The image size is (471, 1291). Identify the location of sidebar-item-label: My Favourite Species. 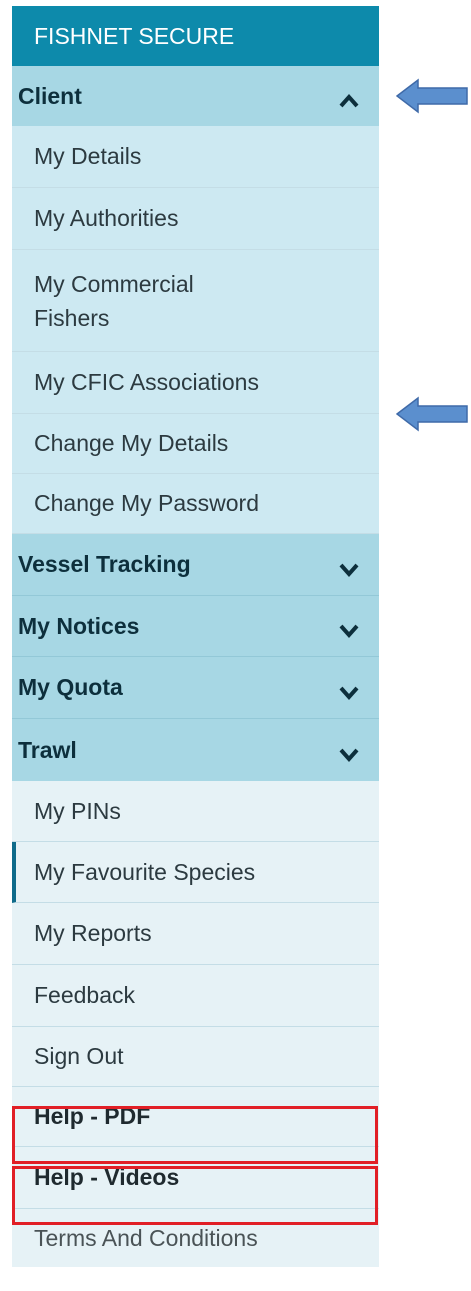
(145, 871).